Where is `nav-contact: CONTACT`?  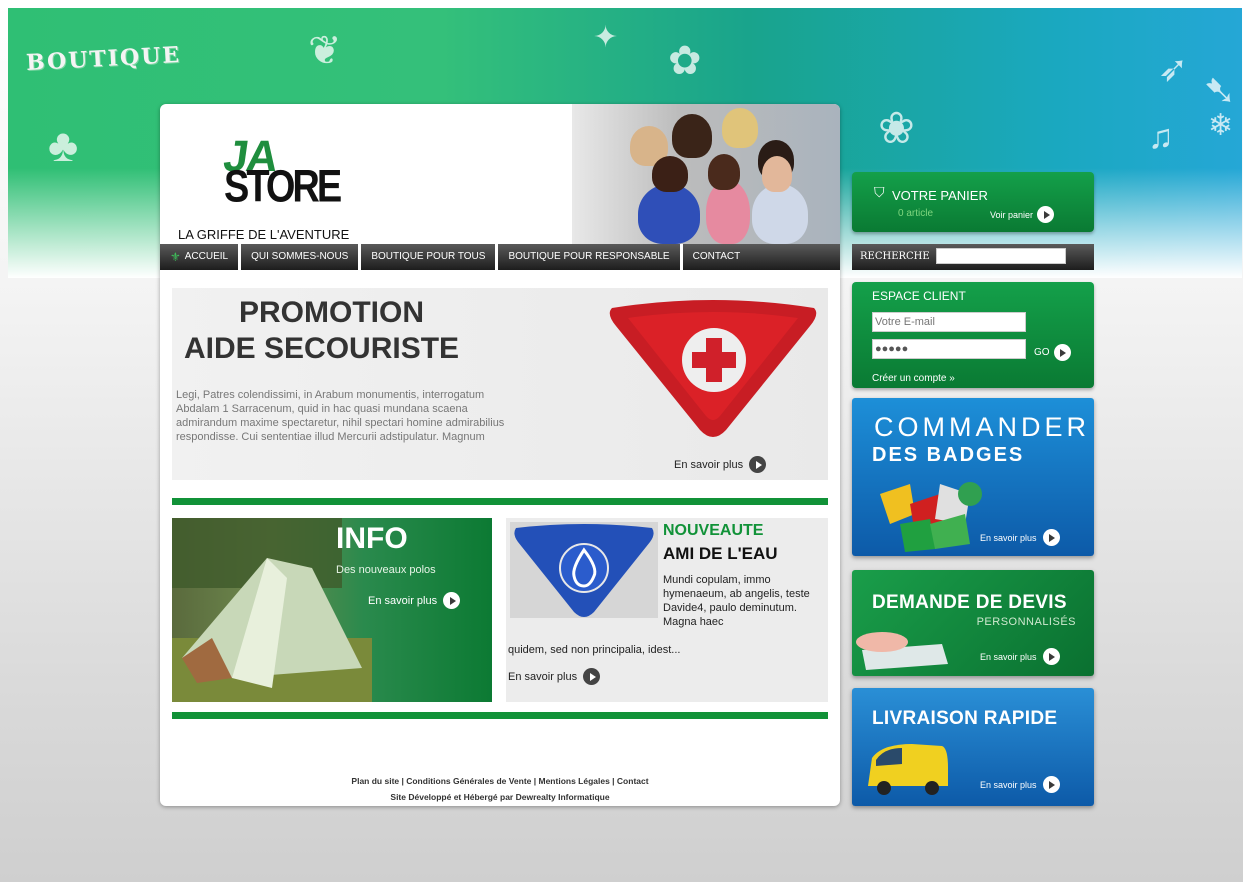 nav-contact: CONTACT is located at coordinates (717, 257).